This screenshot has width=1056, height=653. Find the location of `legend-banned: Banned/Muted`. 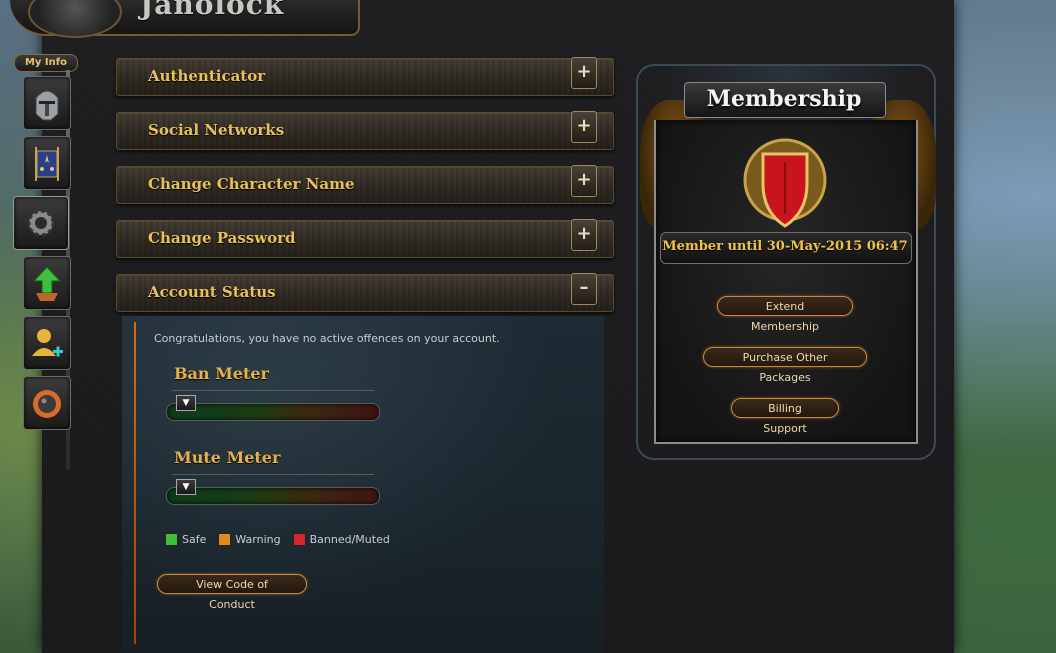

legend-banned: Banned/Muted is located at coordinates (341, 539).